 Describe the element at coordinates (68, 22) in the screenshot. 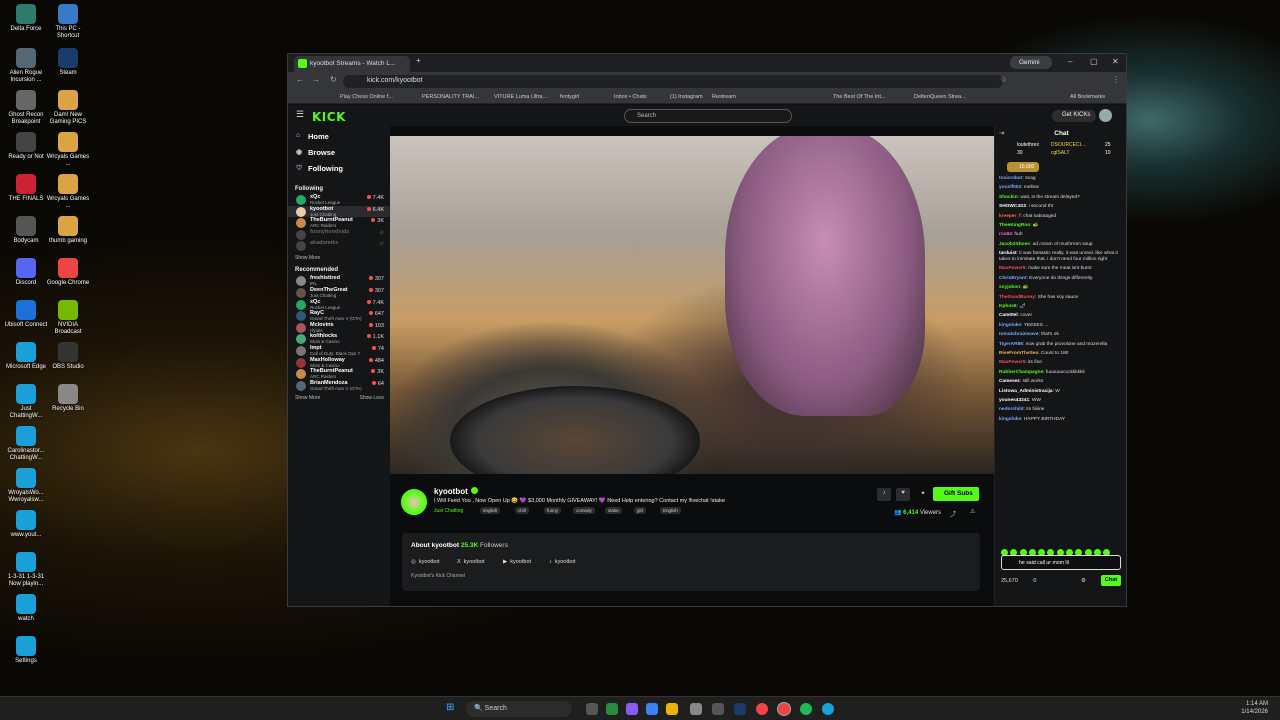

I see `desktop-icon: This PC - Shortcut` at that location.